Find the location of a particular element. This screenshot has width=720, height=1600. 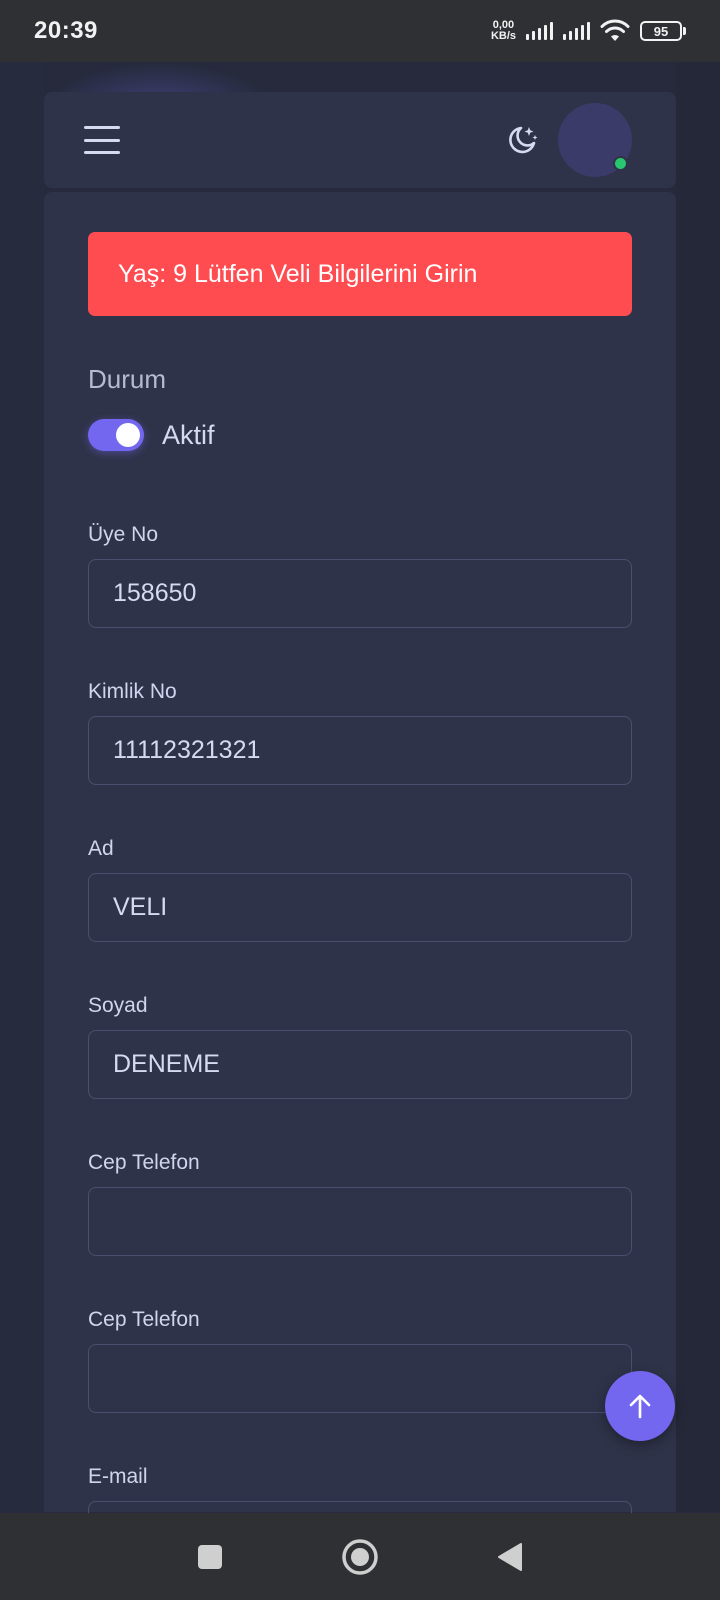

back-button is located at coordinates (510, 1556).